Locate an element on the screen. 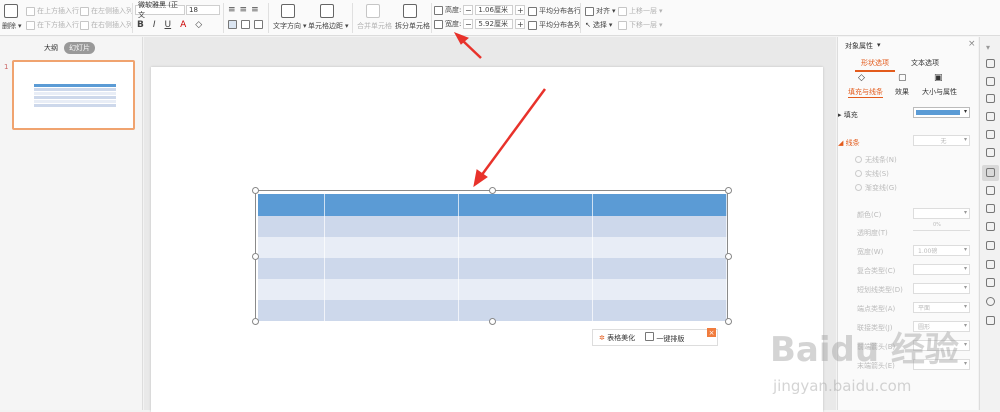  settings-icon is located at coordinates (990, 320).